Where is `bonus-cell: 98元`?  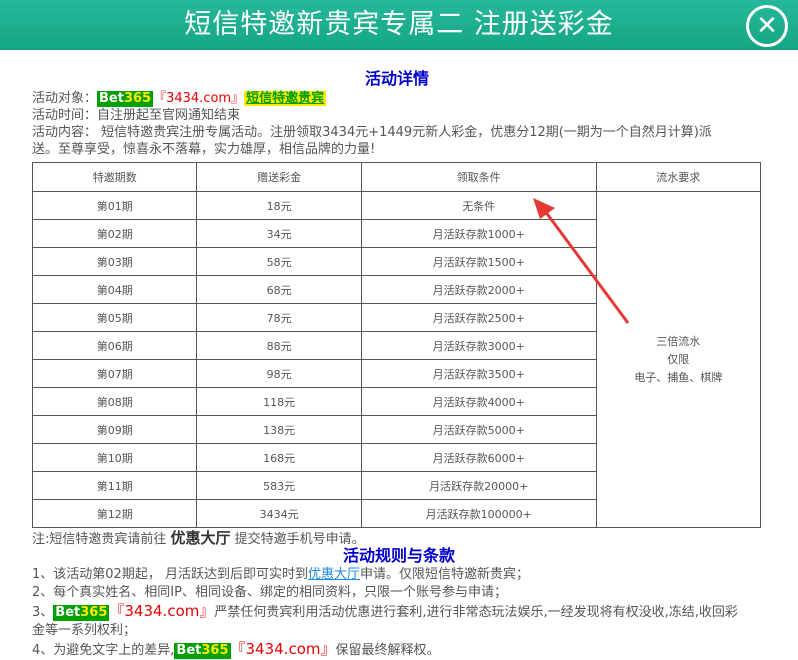 bonus-cell: 98元 is located at coordinates (279, 373).